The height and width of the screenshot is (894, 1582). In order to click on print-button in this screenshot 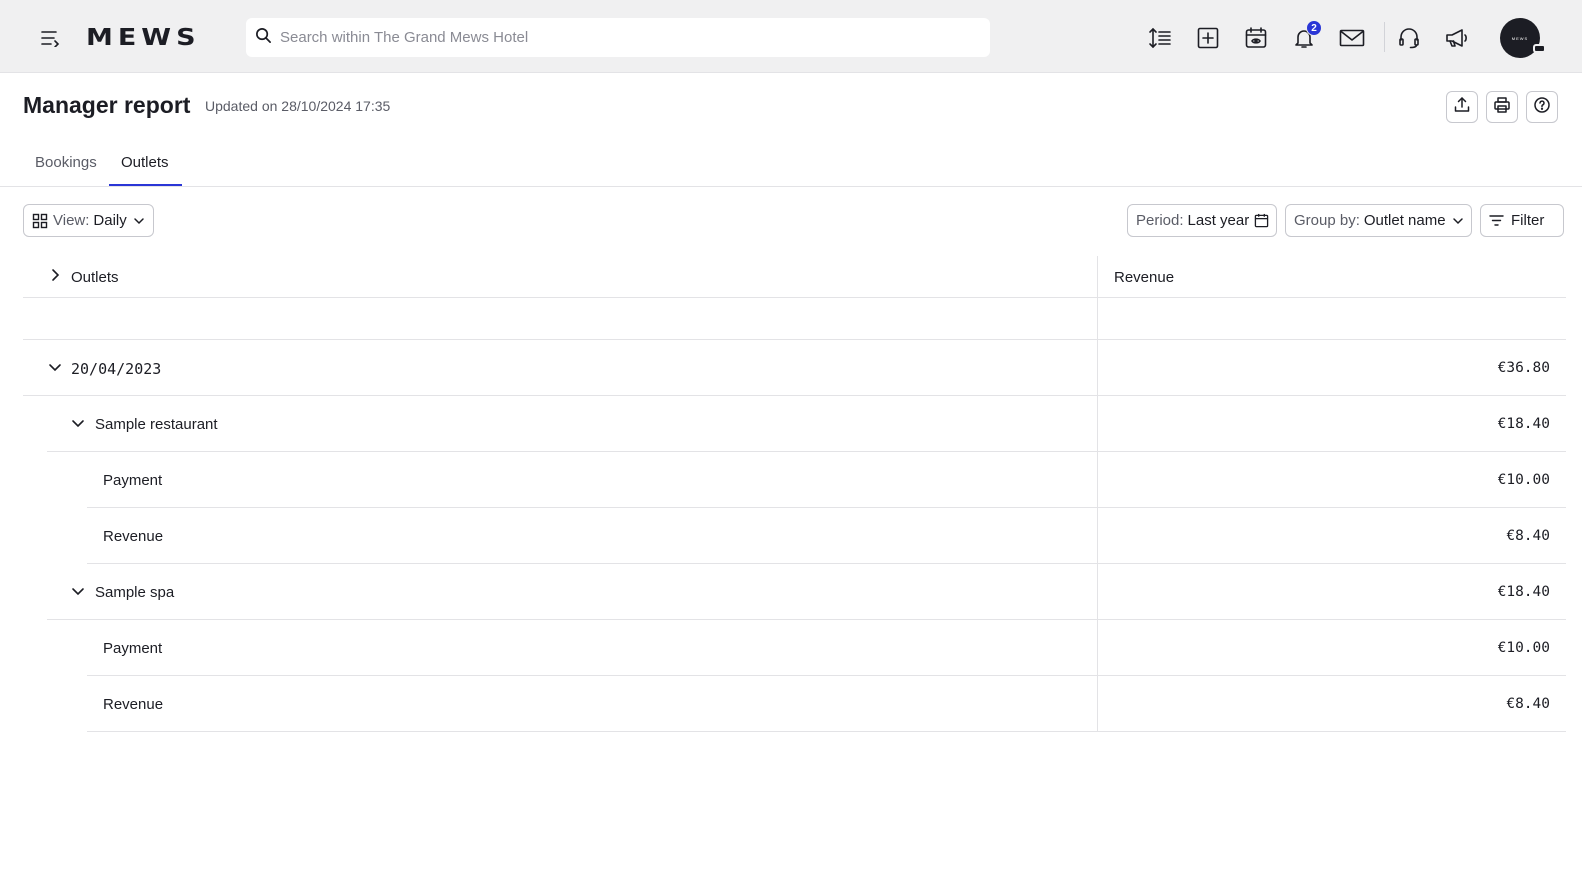, I will do `click(1502, 107)`.